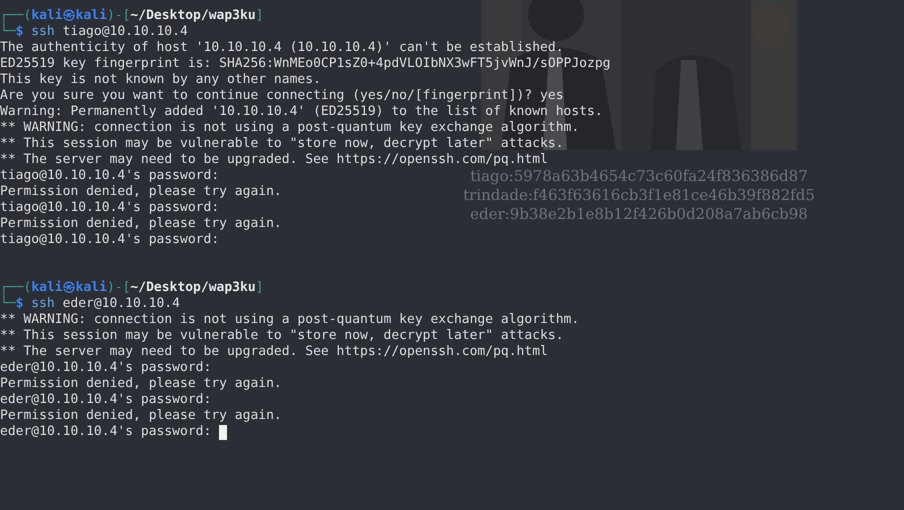 The image size is (904, 510). I want to click on wallpaper-caption: eder:9b38e2b1e8b12f426b0d208a7ab6cb98, so click(639, 214).